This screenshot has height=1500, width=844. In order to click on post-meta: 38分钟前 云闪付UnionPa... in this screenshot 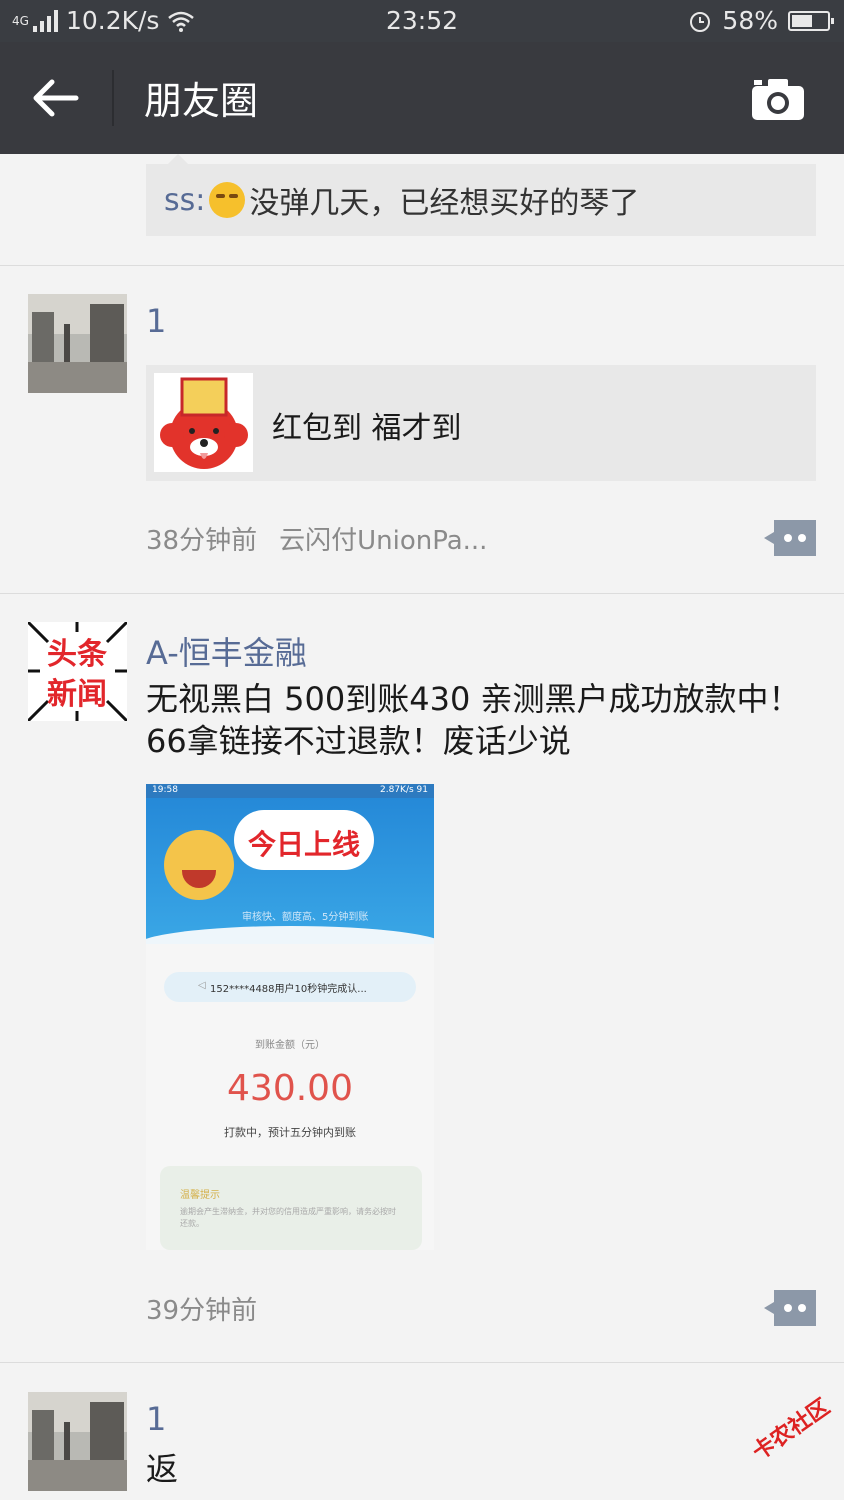, I will do `click(316, 538)`.